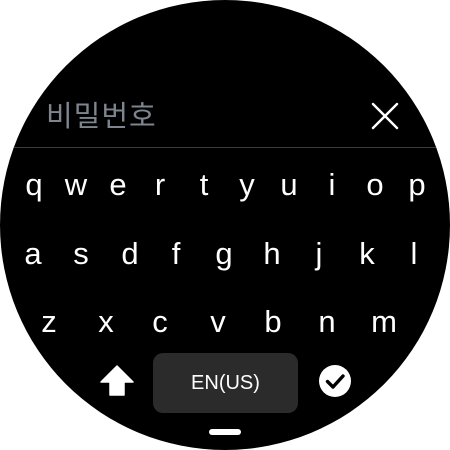 The image size is (450, 450). Describe the element at coordinates (414, 254) in the screenshot. I see `key-l: l` at that location.